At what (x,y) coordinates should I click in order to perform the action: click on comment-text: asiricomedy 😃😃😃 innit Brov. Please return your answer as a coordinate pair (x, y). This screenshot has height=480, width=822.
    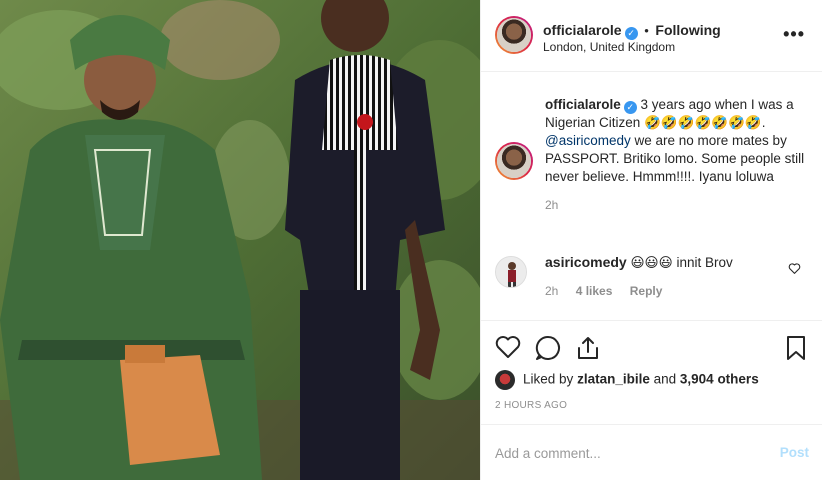
    Looking at the image, I should click on (639, 262).